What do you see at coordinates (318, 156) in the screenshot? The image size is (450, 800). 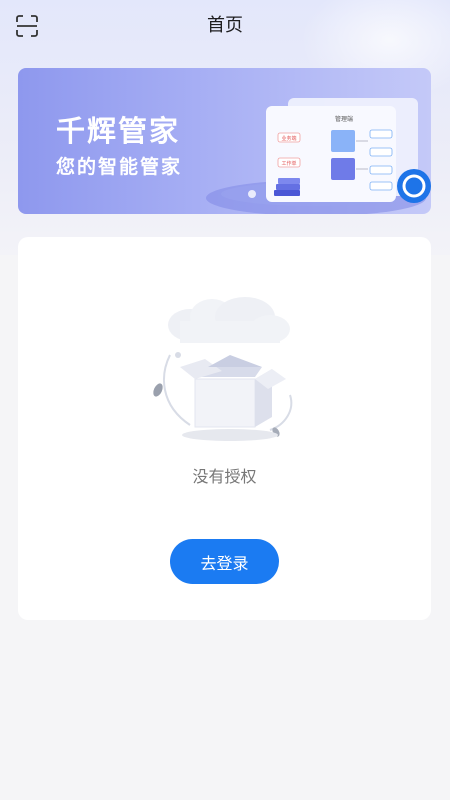 I see `dashboard-illustration: 业务端 工作单 管理端` at bounding box center [318, 156].